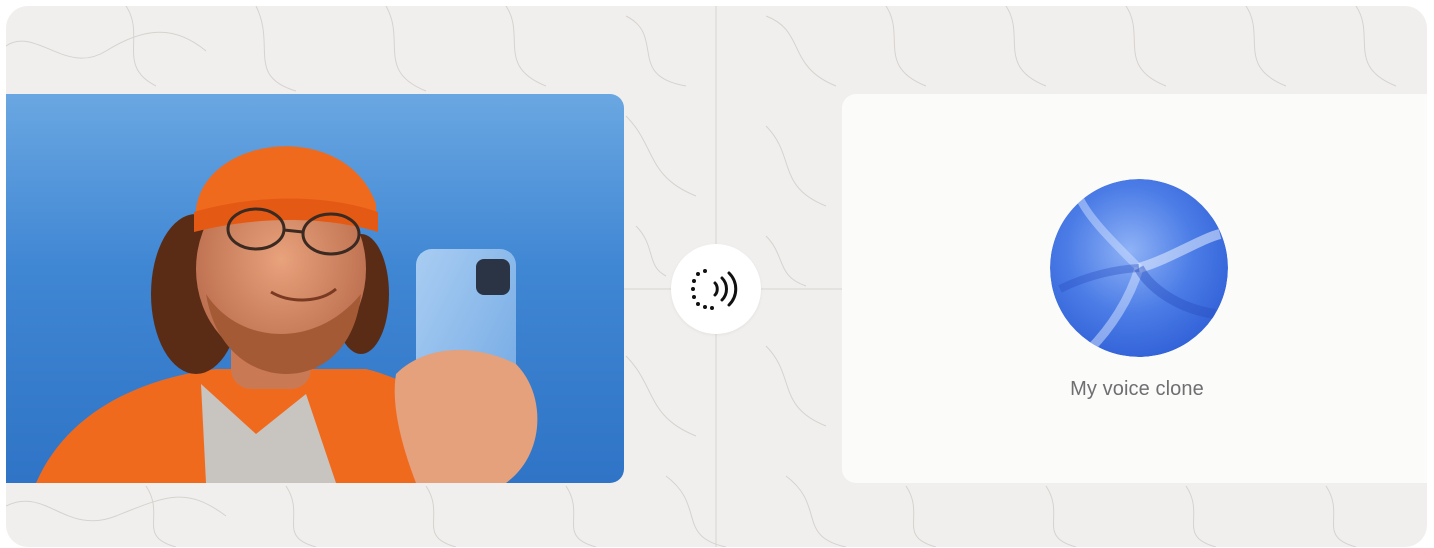 The height and width of the screenshot is (548, 1434). I want to click on voice-clone-button, so click(716, 289).